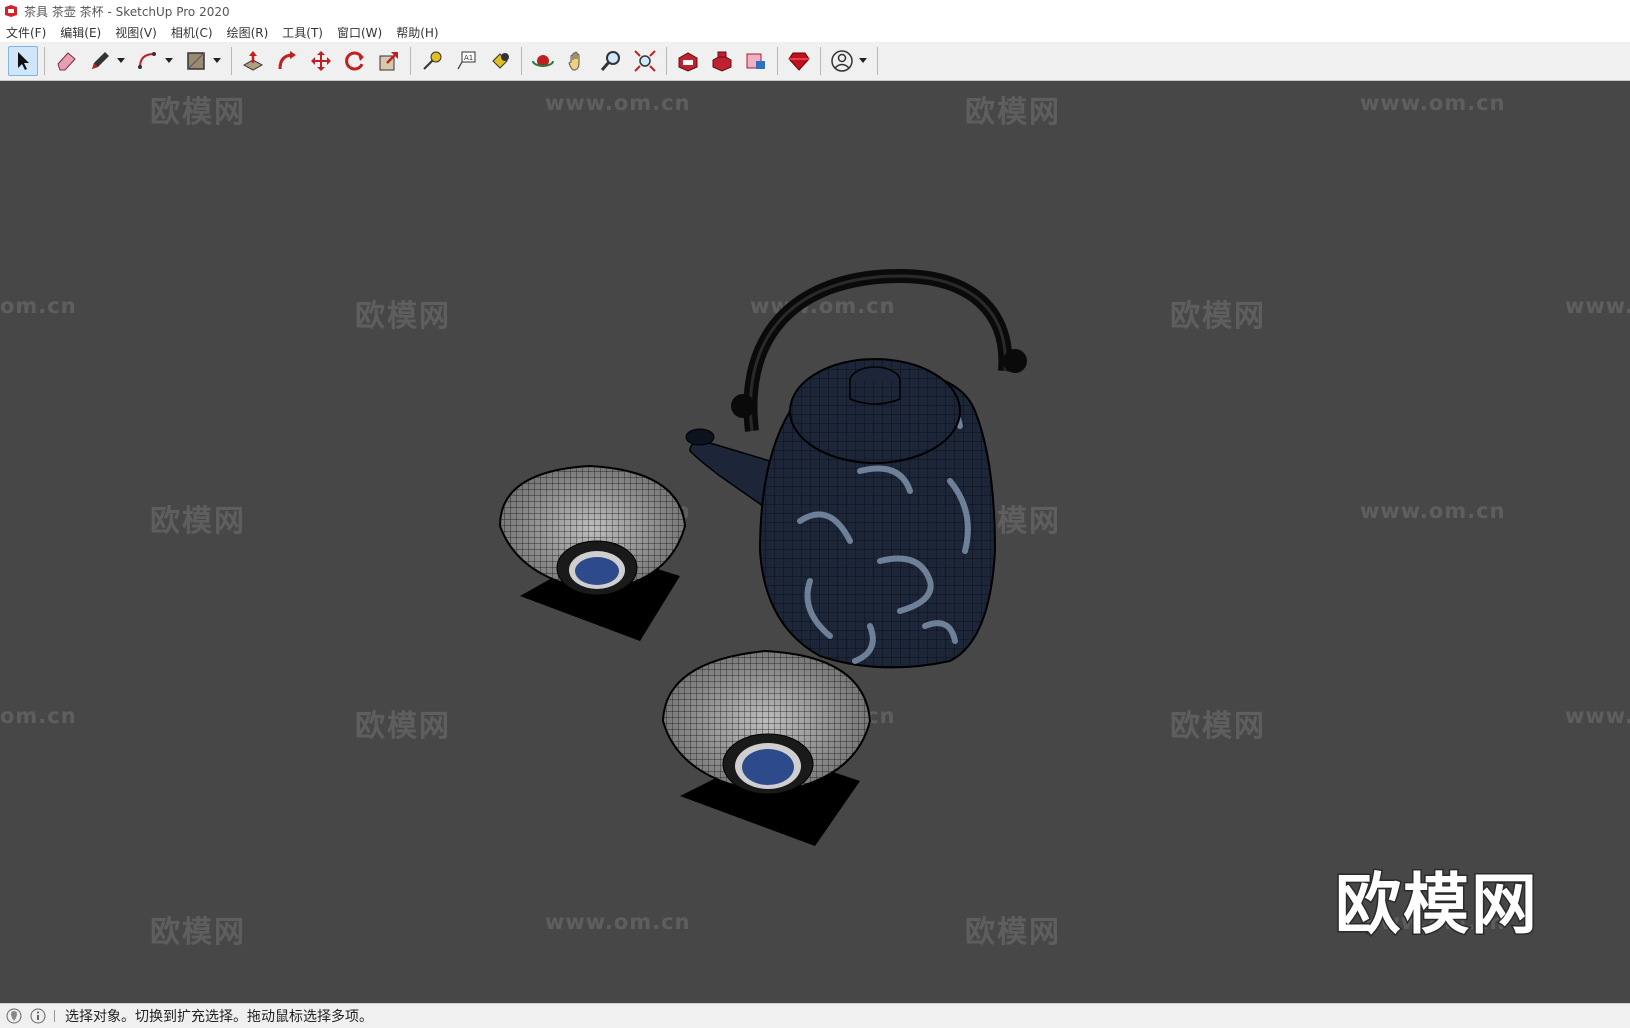  I want to click on orbit-icon, so click(543, 61).